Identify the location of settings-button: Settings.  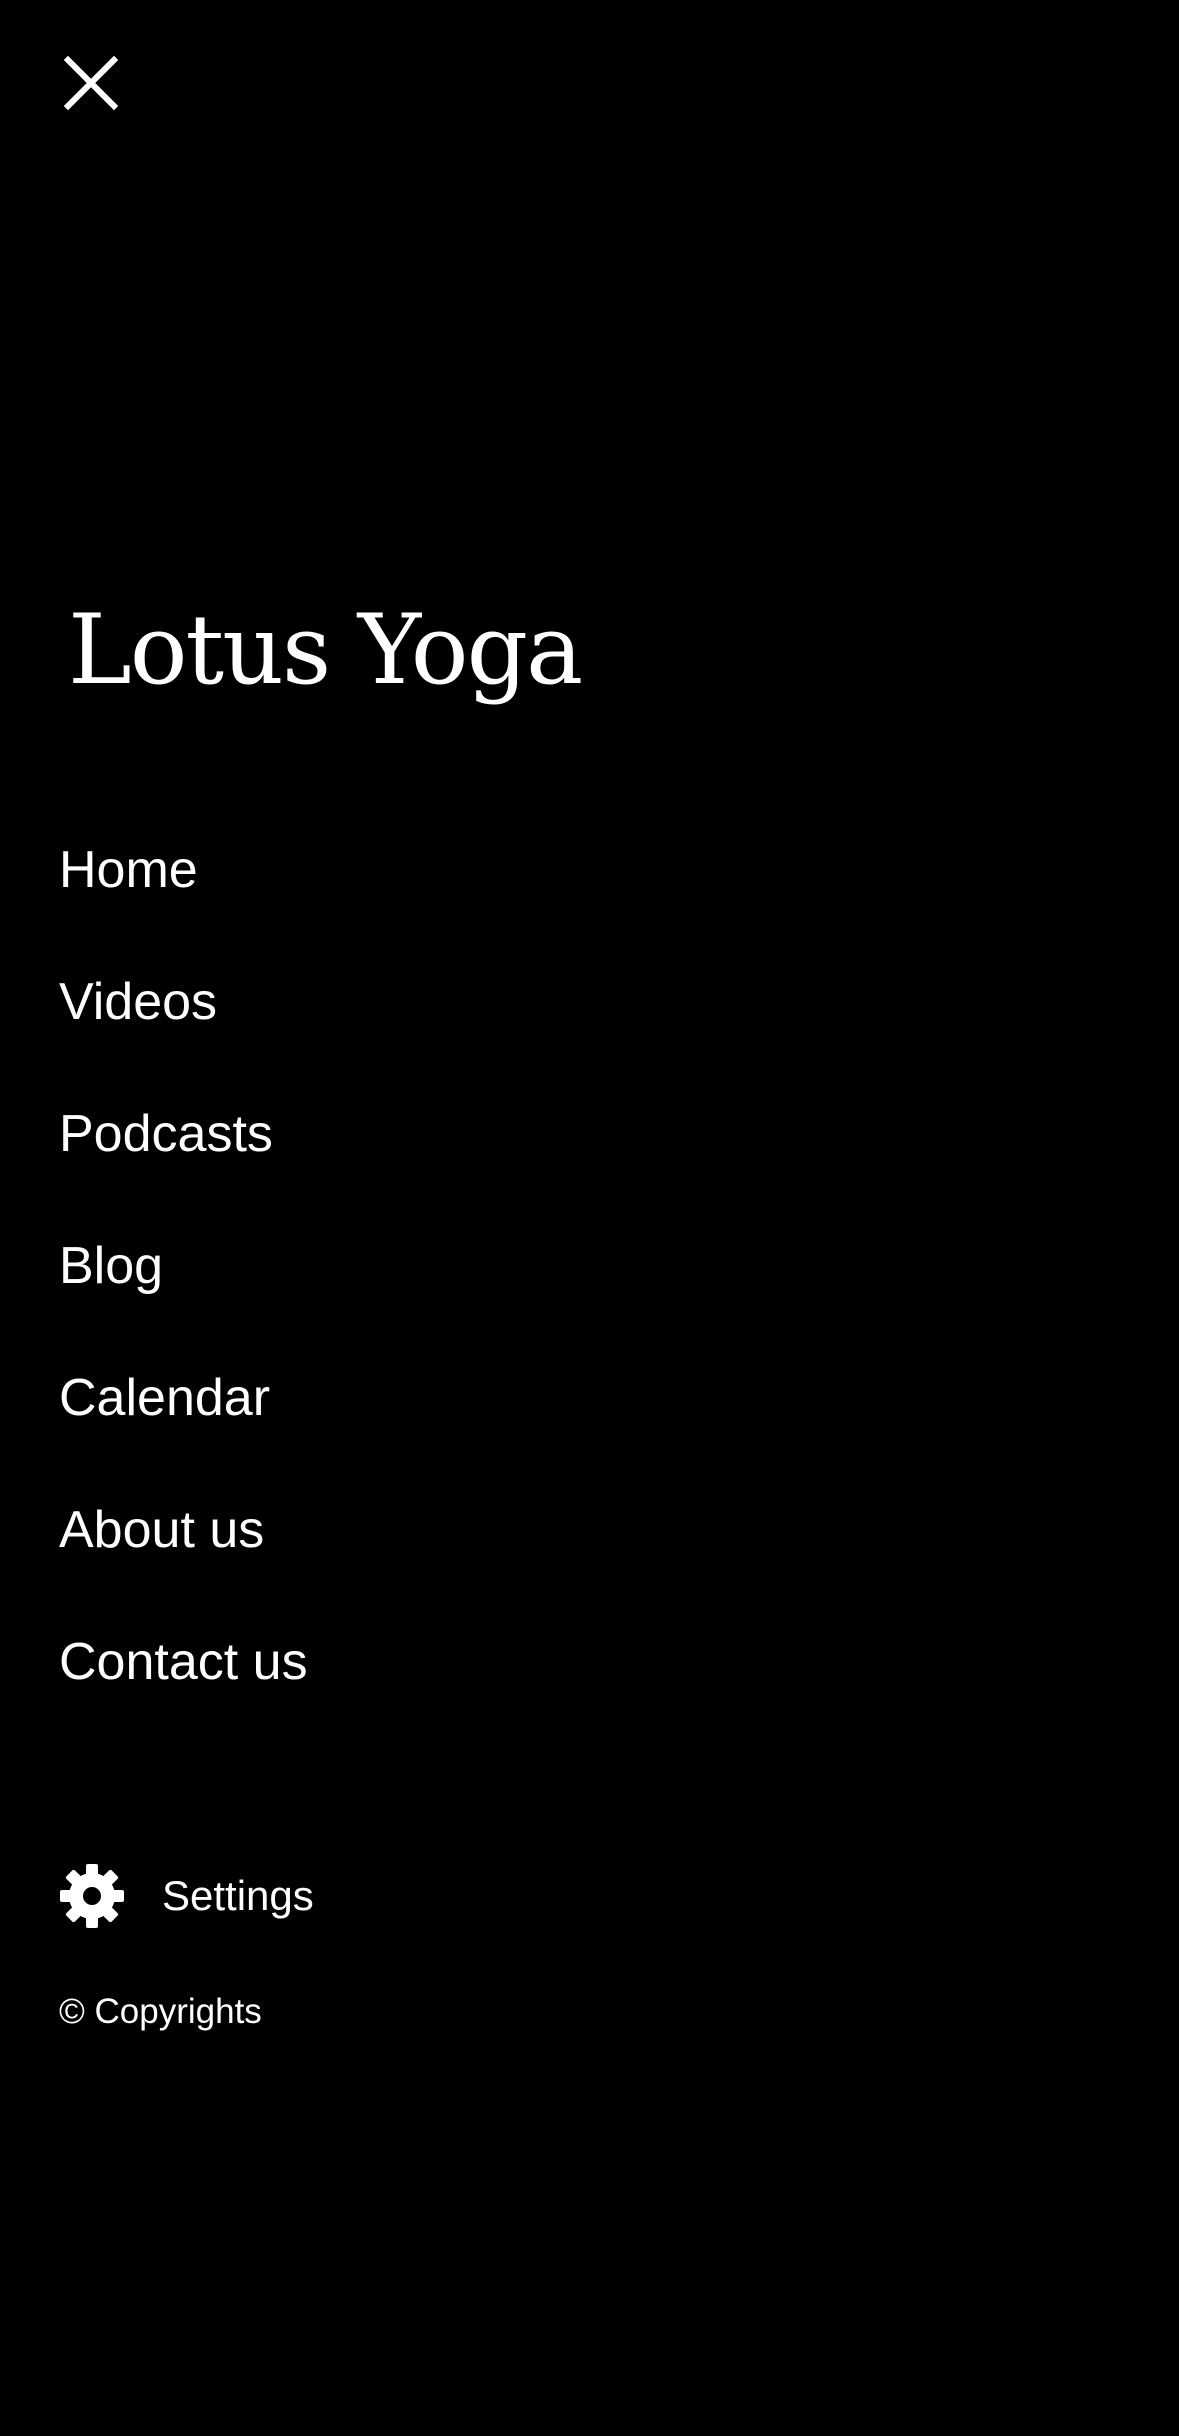
(186, 1896).